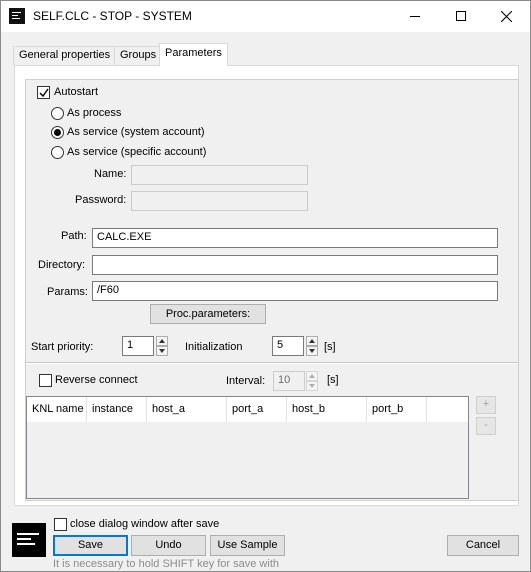 This screenshot has width=531, height=572. Describe the element at coordinates (288, 346) in the screenshot. I see `initialization-field: 5` at that location.